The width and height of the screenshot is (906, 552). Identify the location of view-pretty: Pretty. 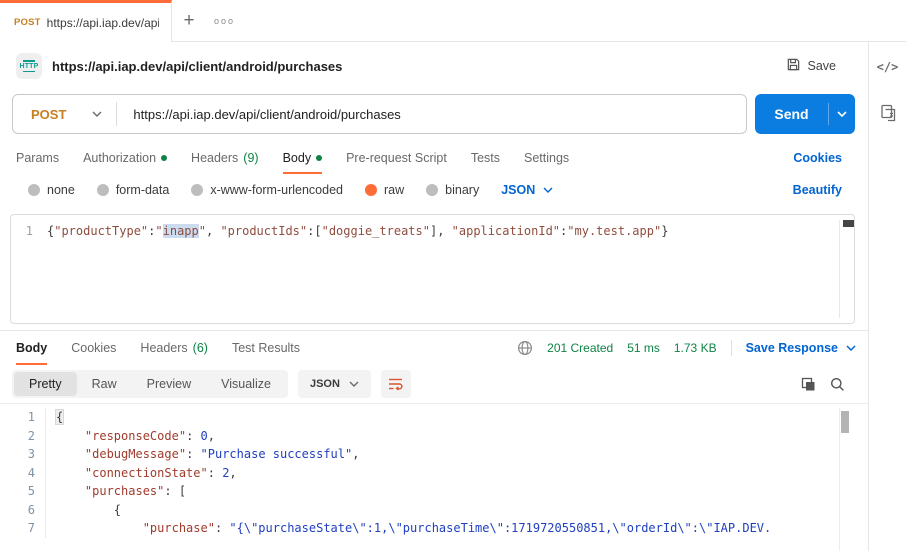
(45, 384).